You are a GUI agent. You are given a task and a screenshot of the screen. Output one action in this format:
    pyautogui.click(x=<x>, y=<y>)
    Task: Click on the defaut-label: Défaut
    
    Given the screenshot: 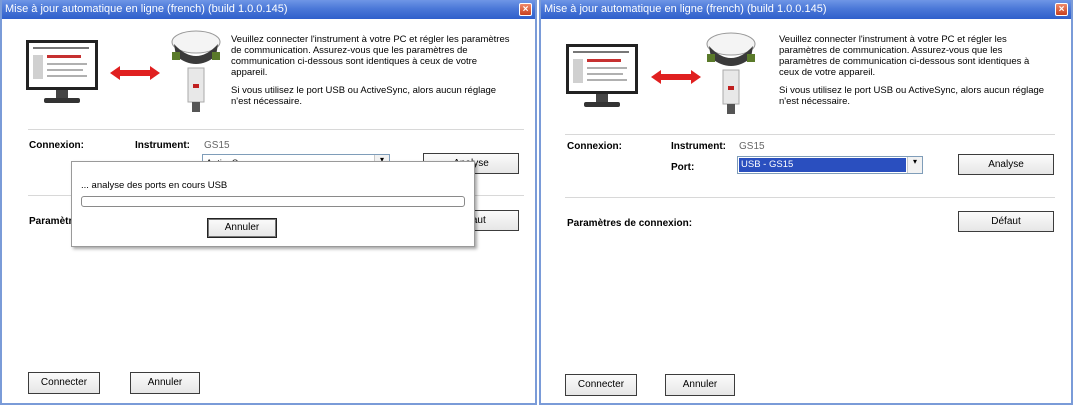 What is the action you would take?
    pyautogui.click(x=1006, y=221)
    